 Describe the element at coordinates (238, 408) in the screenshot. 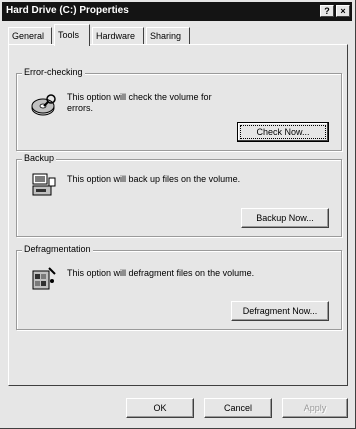

I see `cancel-button: Cancel` at that location.